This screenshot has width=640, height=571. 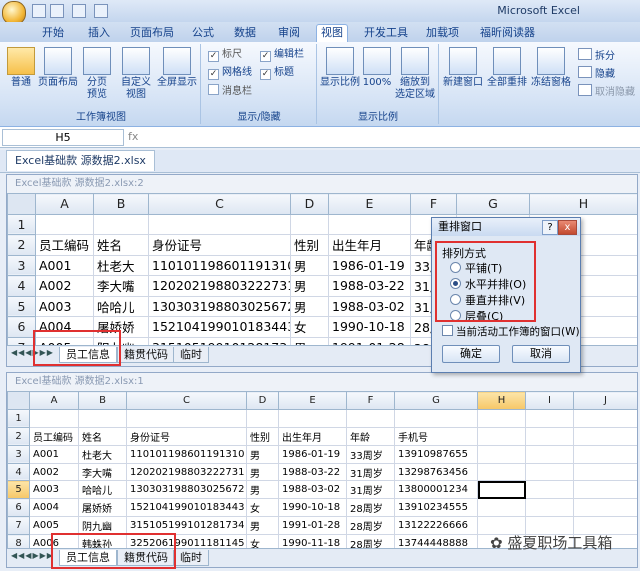 What do you see at coordinates (101, 11) in the screenshot?
I see `qat-menu-icon` at bounding box center [101, 11].